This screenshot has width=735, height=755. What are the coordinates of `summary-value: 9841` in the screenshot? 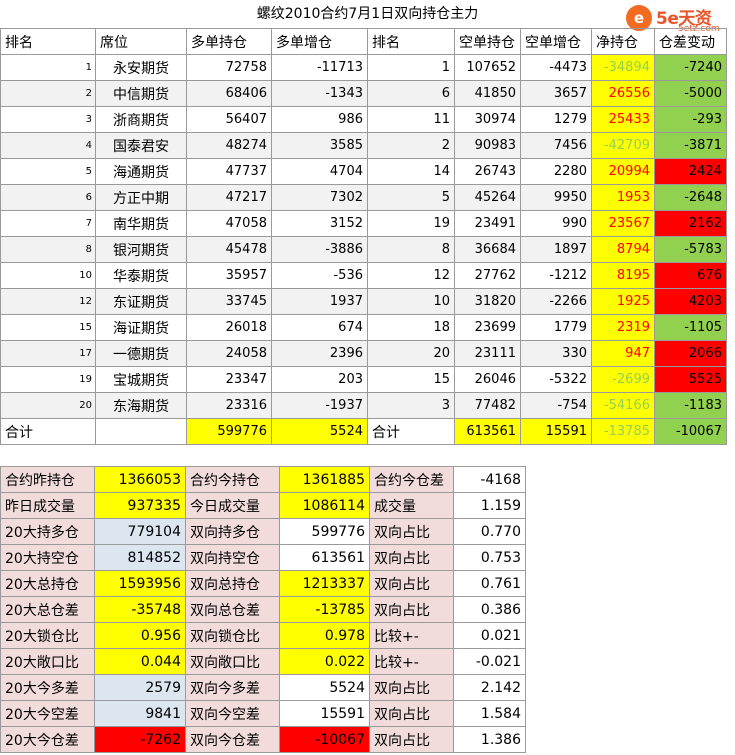 It's located at (140, 713).